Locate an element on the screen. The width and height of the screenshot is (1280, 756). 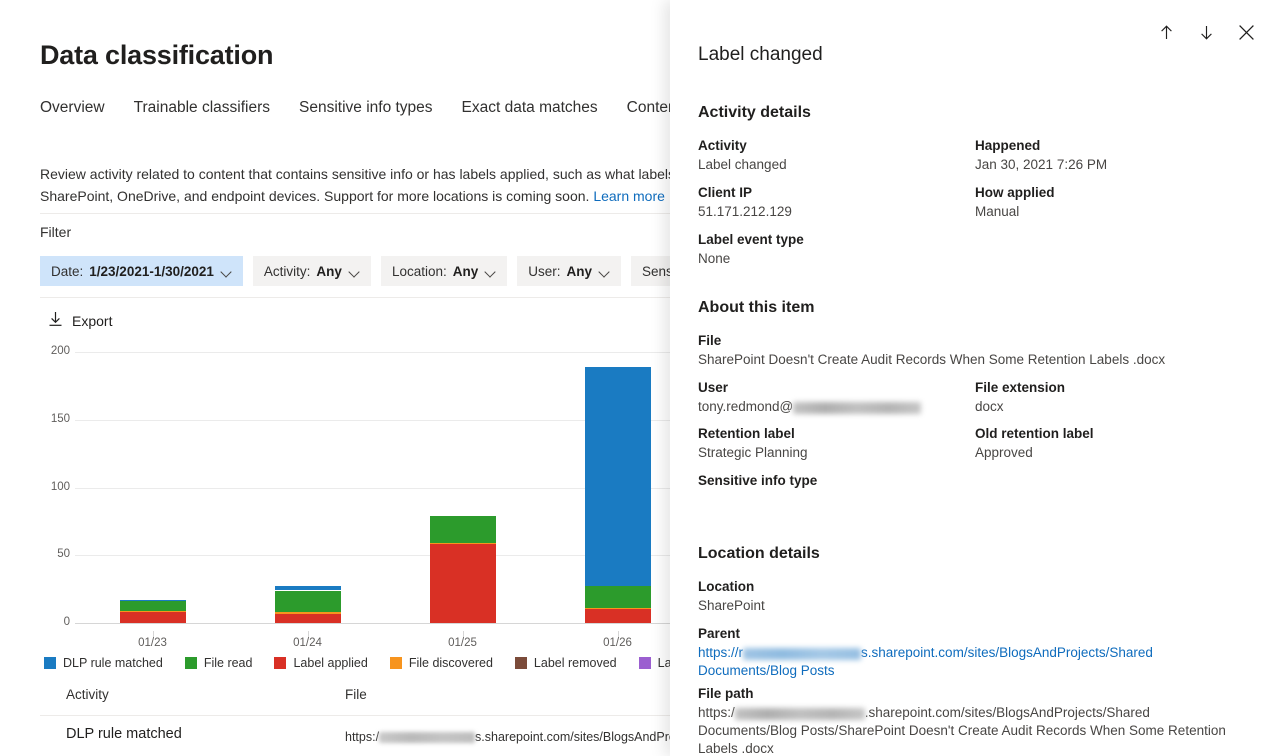
filter-pill-user: User: Any is located at coordinates (569, 271).